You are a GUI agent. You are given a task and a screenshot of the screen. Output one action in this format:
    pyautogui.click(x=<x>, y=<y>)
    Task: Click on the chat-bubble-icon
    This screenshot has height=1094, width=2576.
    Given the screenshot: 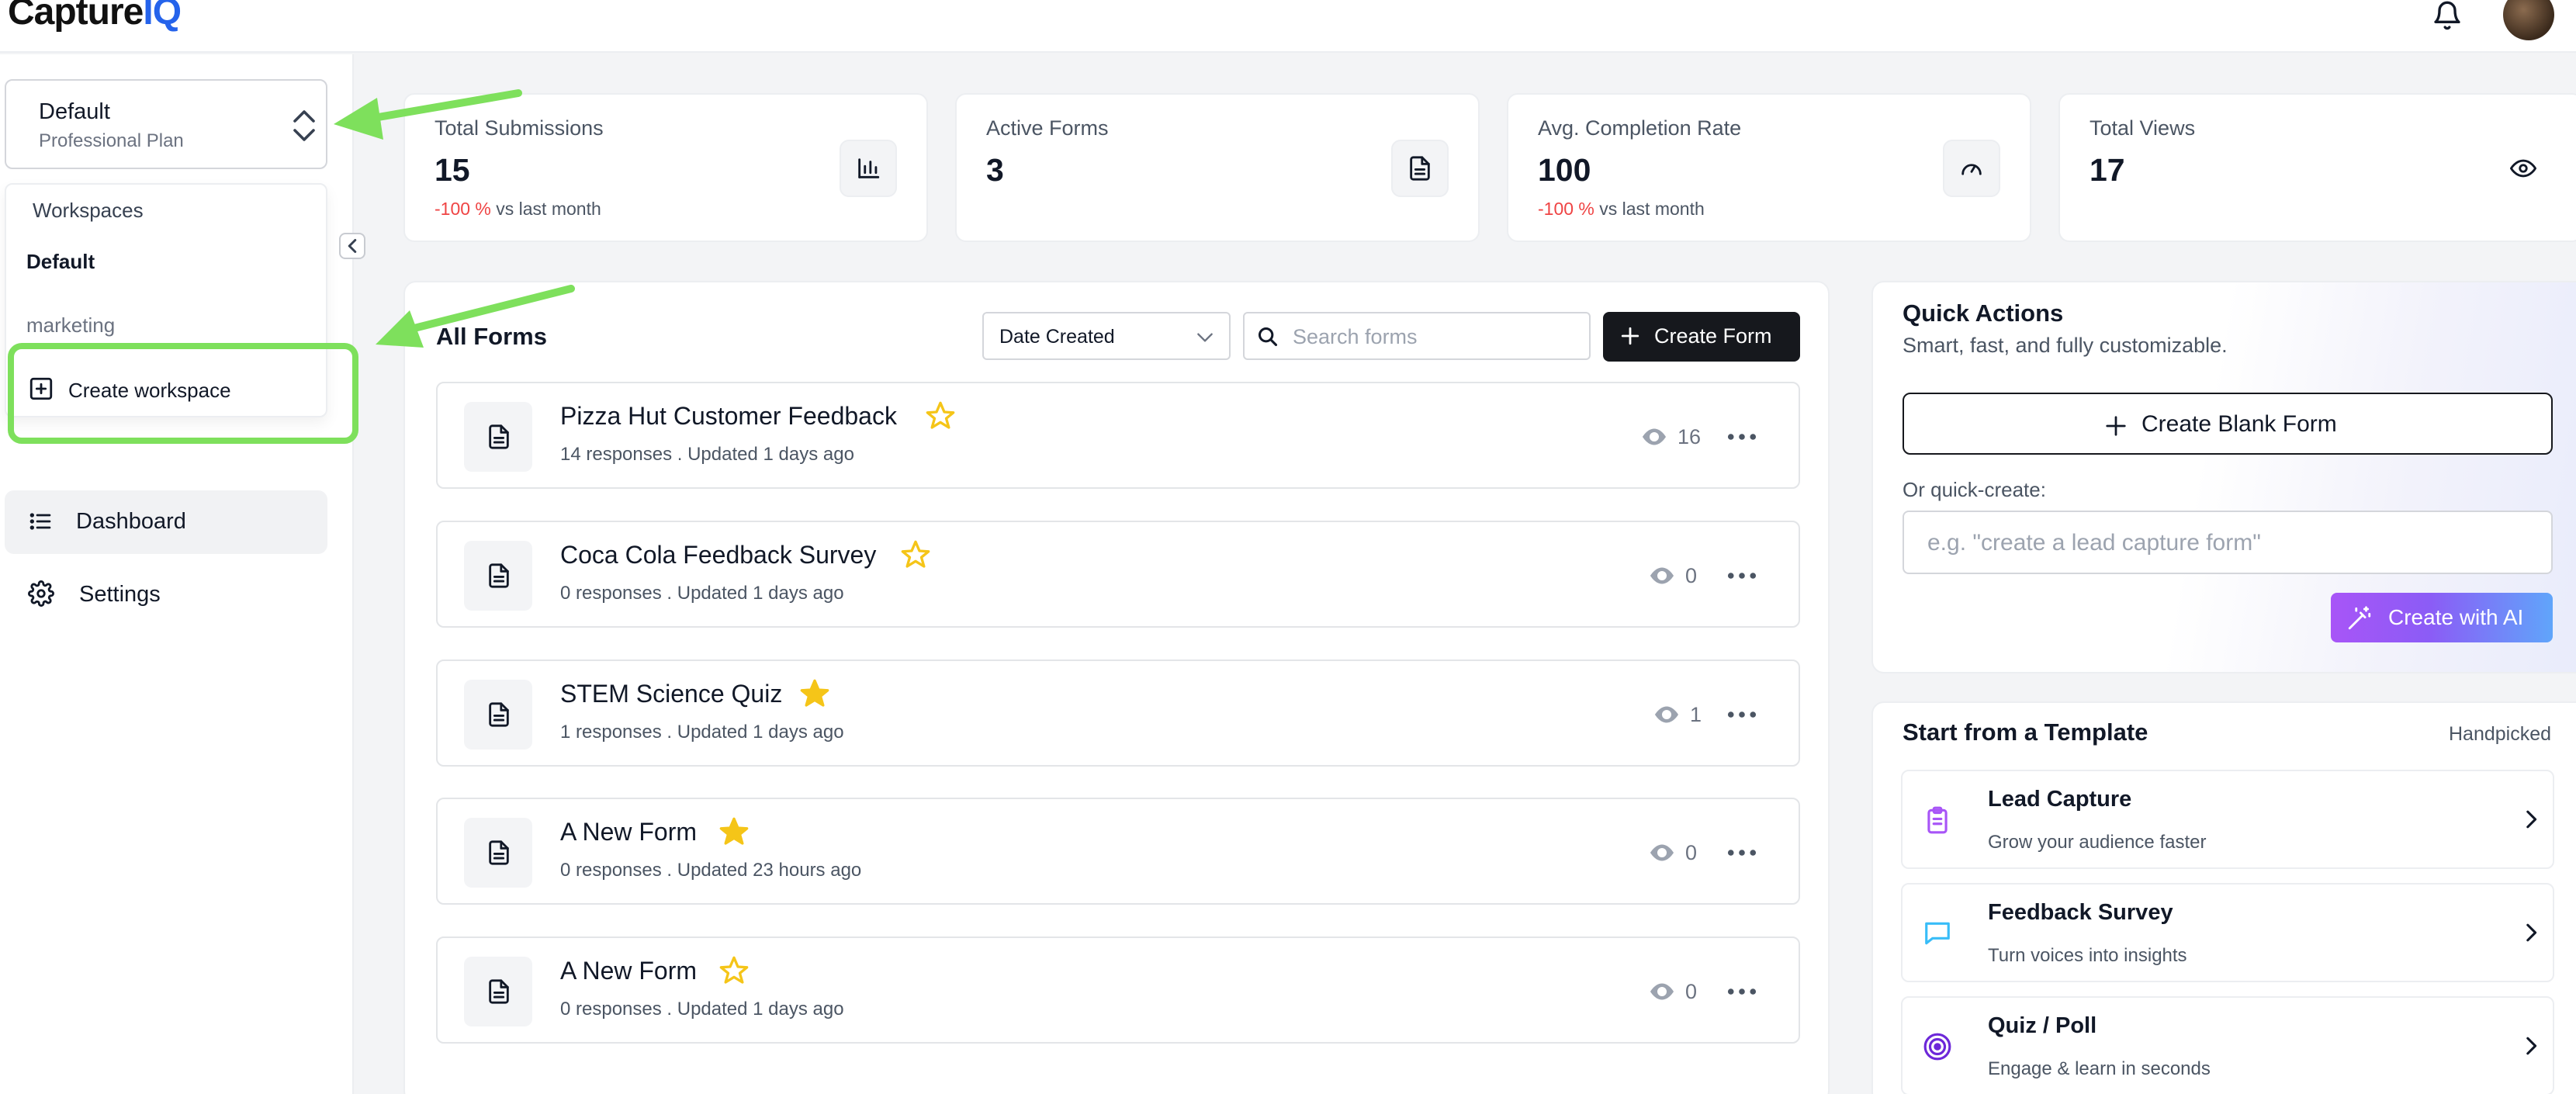 What is the action you would take?
    pyautogui.click(x=1937, y=933)
    